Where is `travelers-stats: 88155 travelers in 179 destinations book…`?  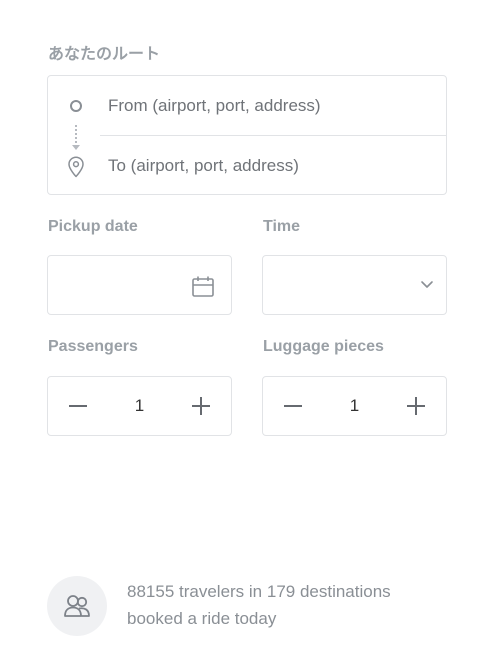 travelers-stats: 88155 travelers in 179 destinations book… is located at coordinates (287, 605).